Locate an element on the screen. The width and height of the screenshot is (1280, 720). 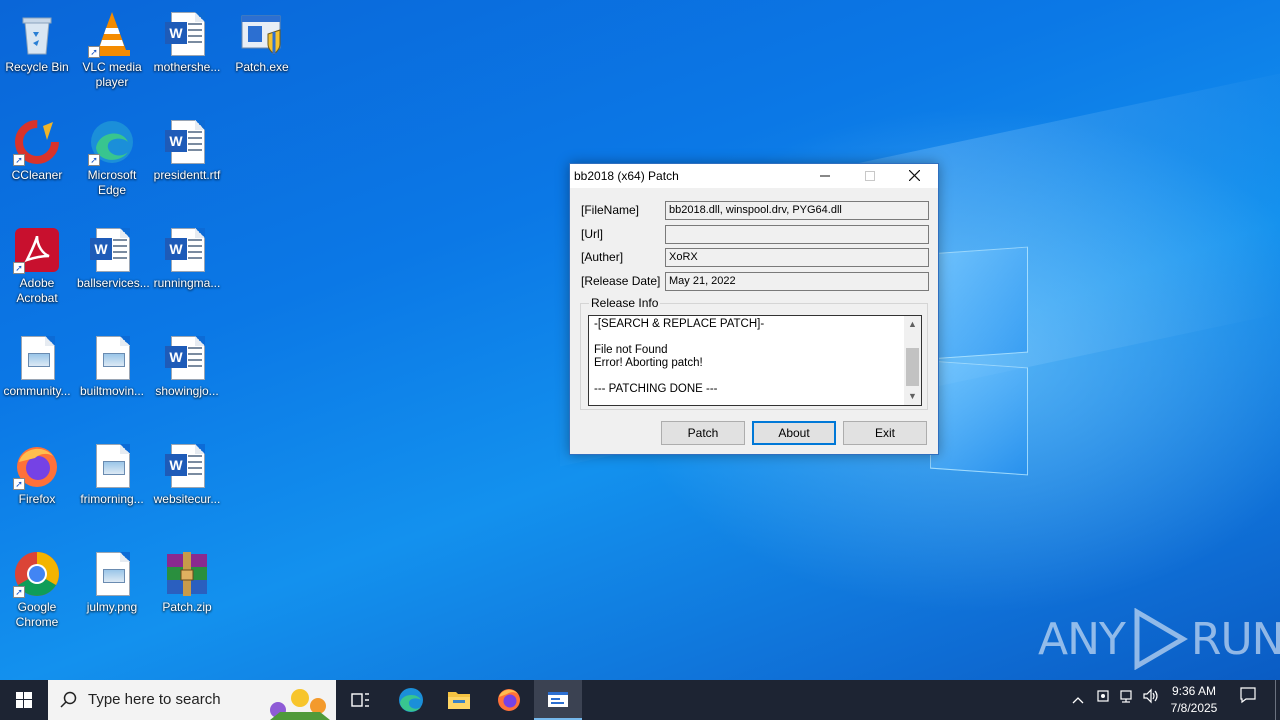
volume-icon is located at coordinates (1150, 696).